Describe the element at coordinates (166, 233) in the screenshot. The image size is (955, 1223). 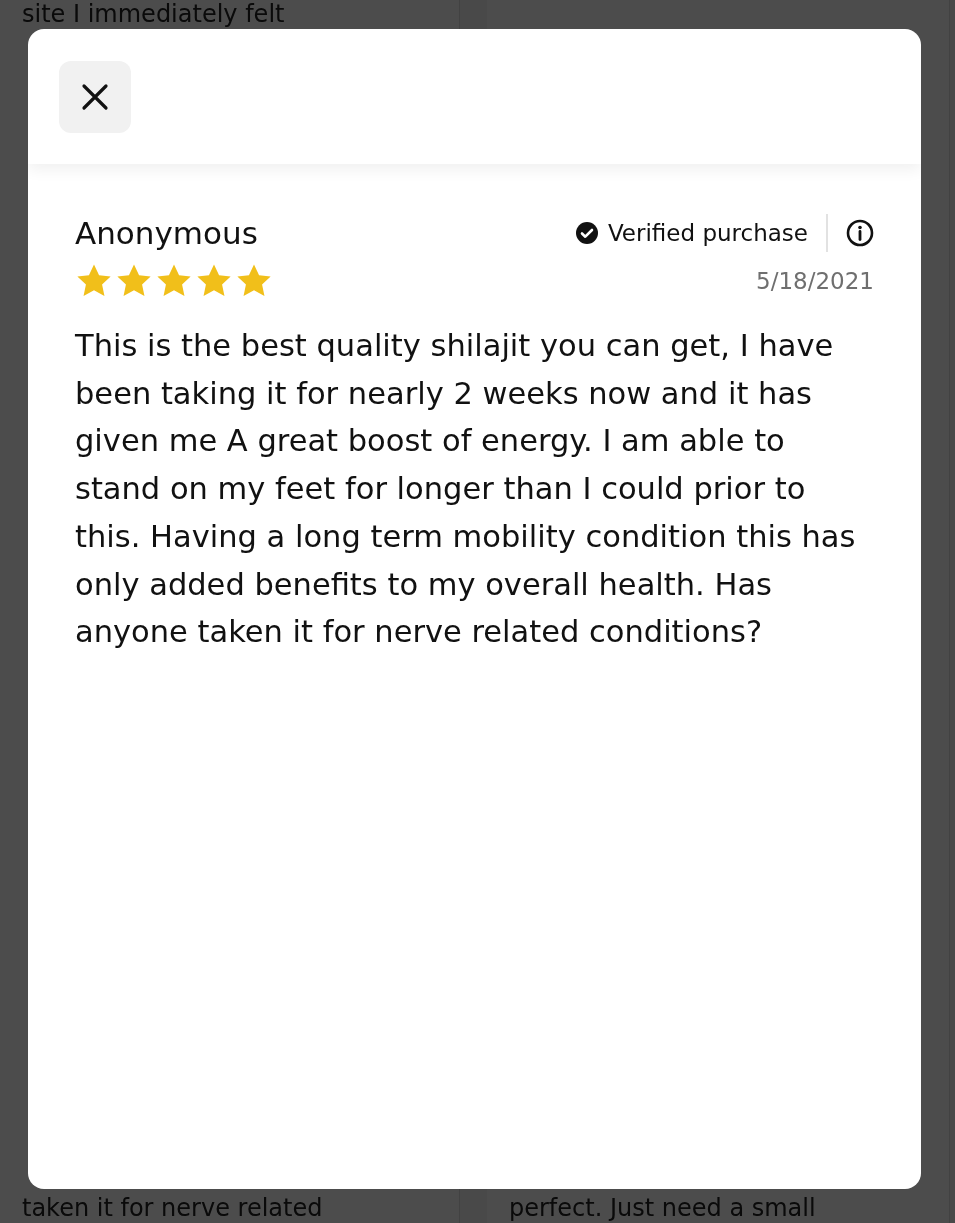
I see `author-name: Anonymous` at that location.